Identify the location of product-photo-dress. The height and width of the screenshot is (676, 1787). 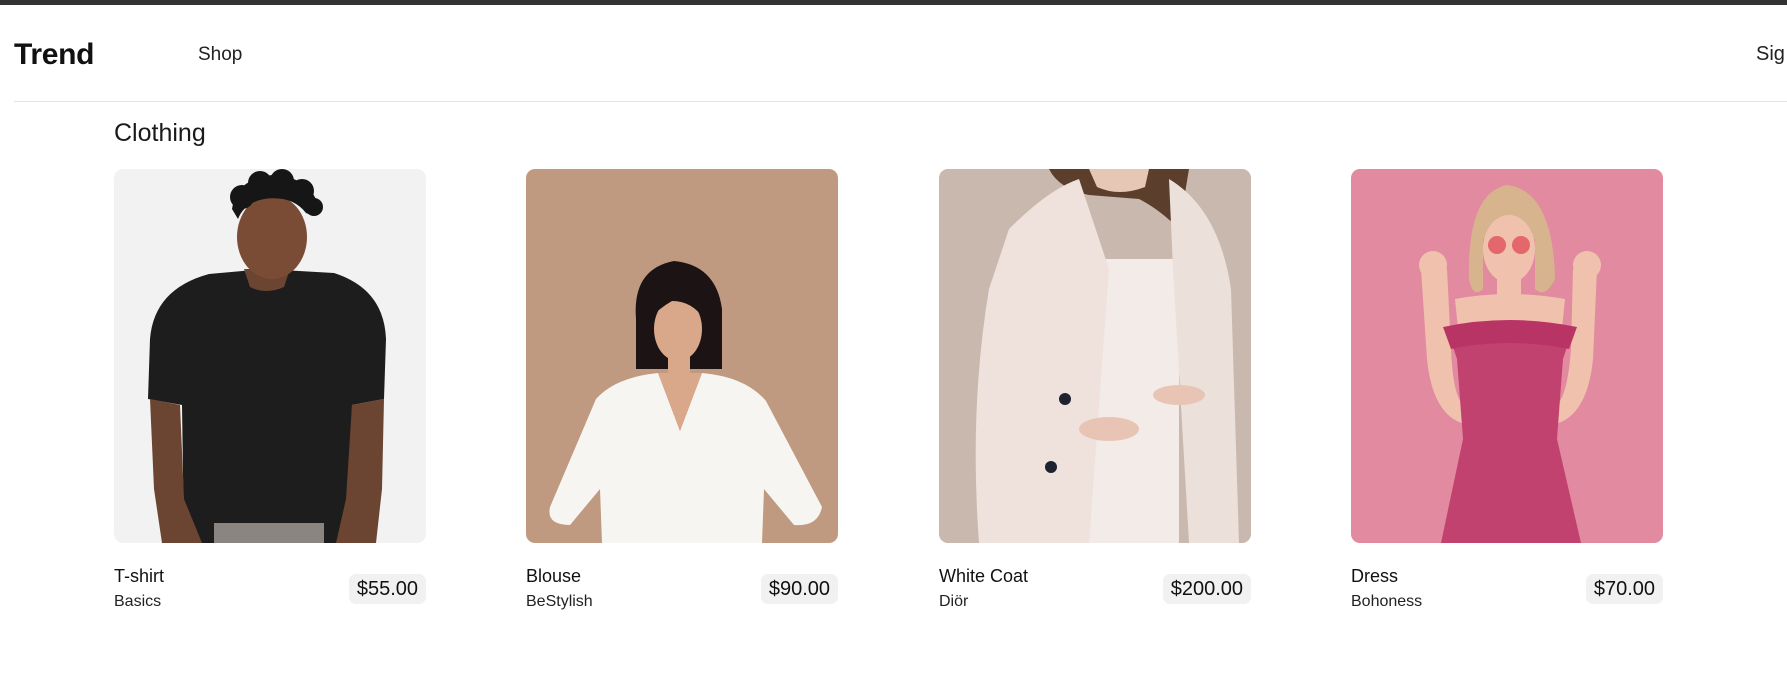
(1507, 356).